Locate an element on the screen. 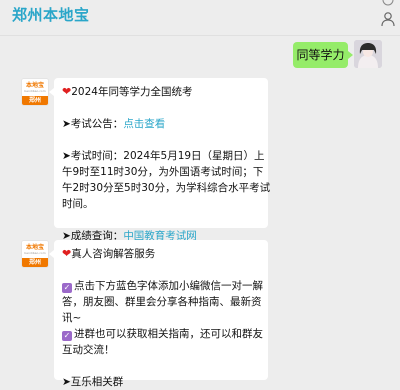 The width and height of the screenshot is (400, 390). exam-time-line-2: 午9时至11时30分，为外国语考试时间；下 is located at coordinates (163, 172).